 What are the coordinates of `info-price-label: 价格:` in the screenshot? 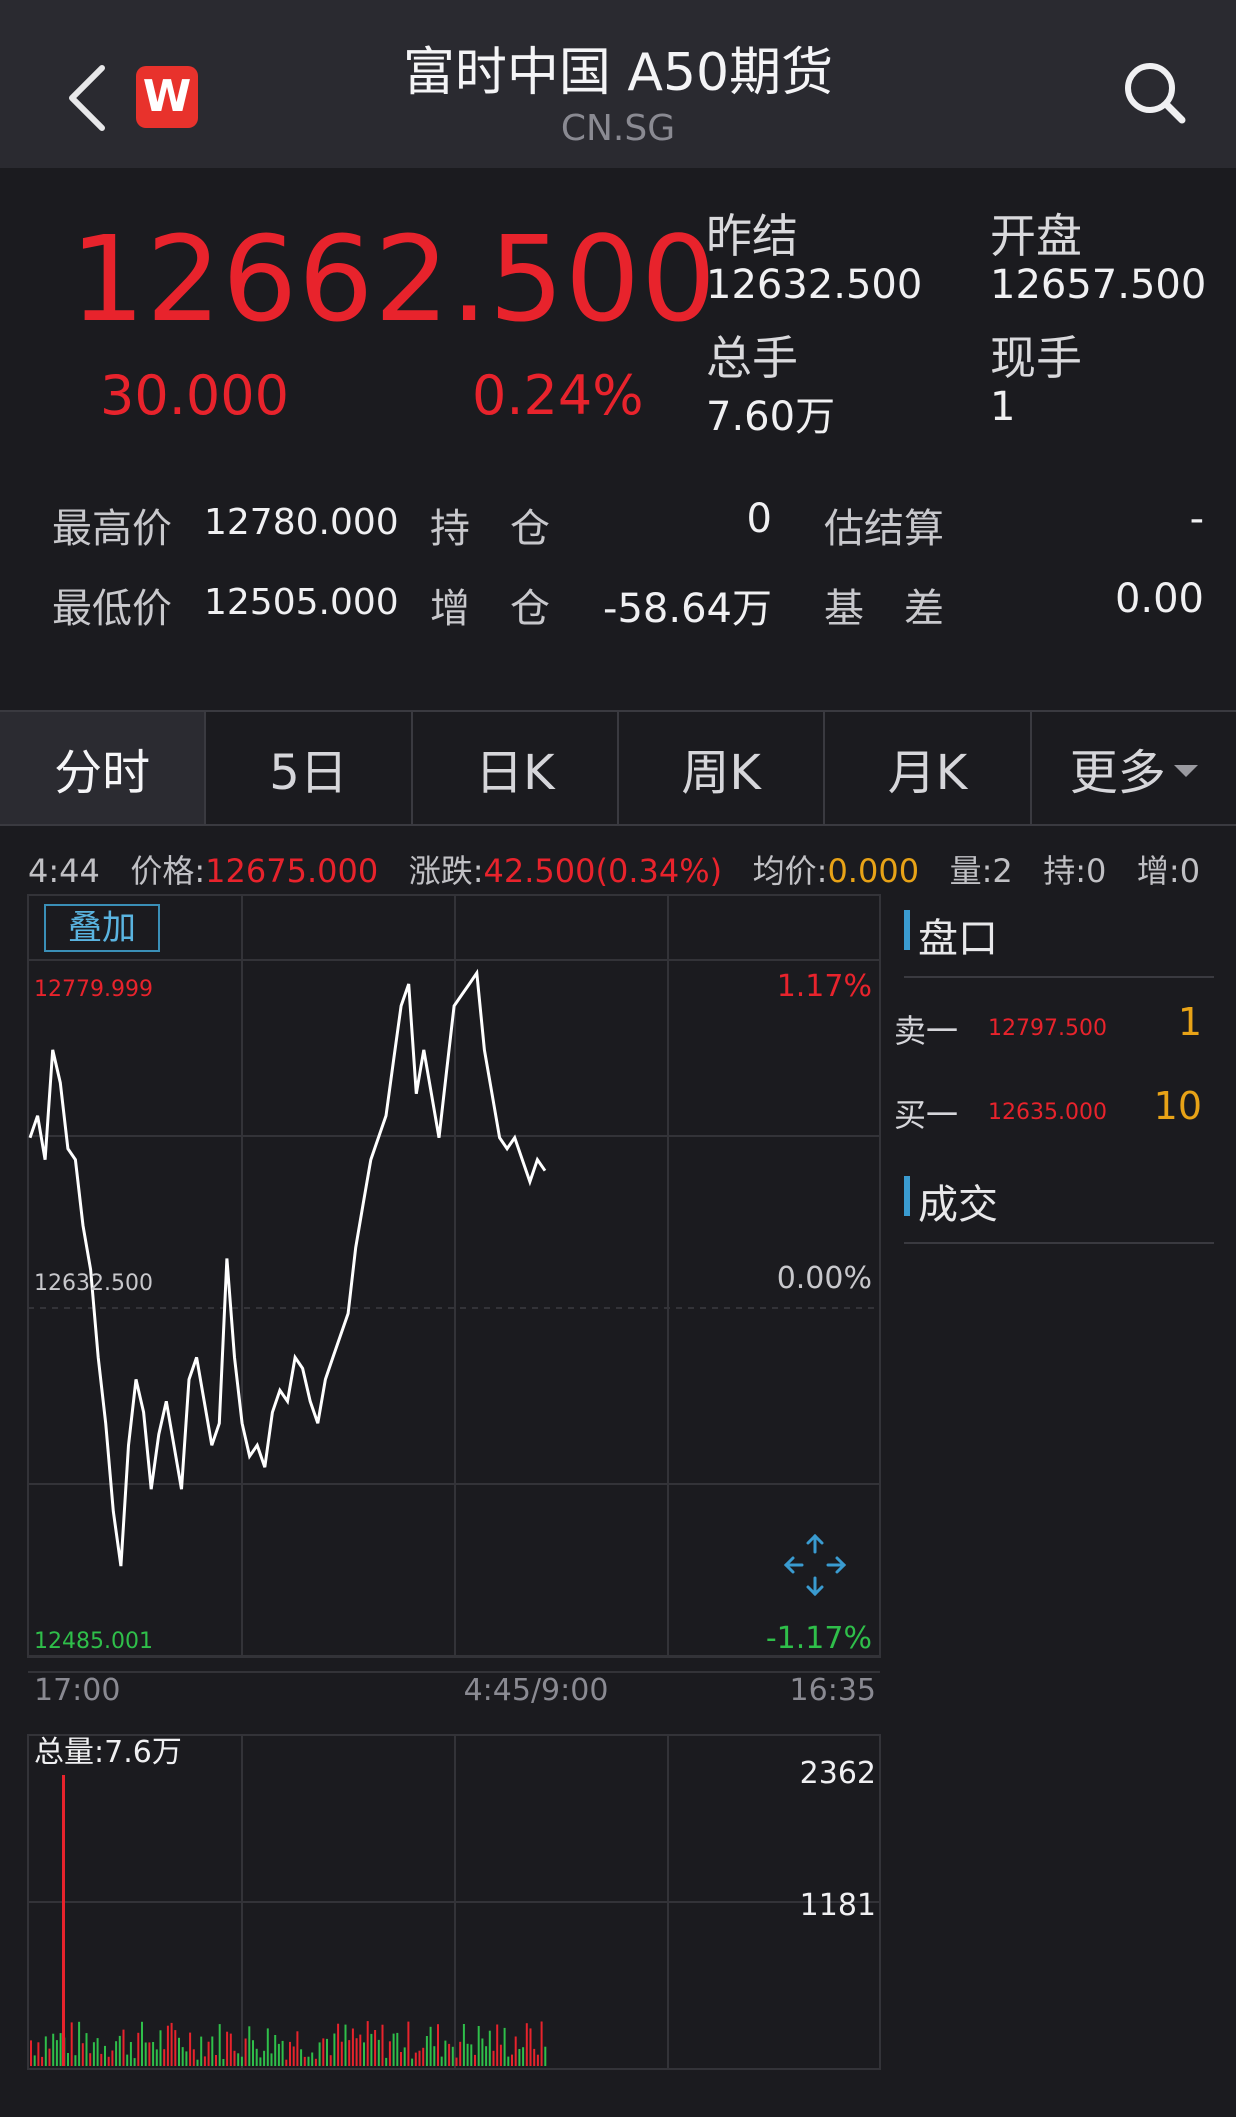 It's located at (168, 871).